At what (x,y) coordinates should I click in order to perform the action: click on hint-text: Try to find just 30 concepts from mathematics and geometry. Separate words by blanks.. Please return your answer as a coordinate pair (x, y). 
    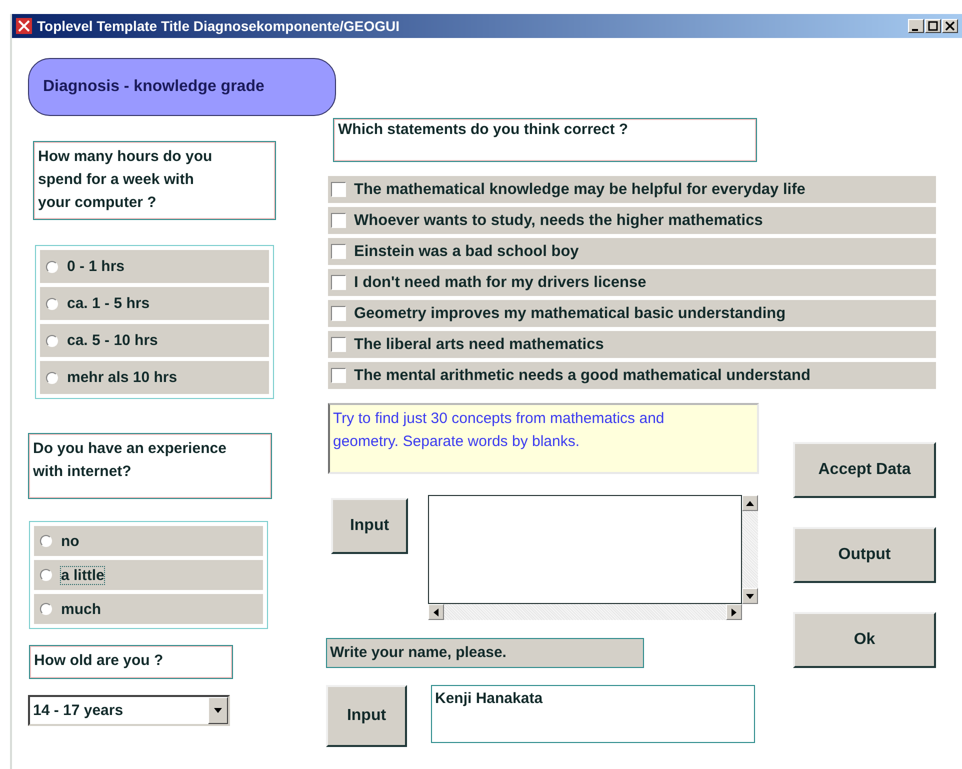
    Looking at the image, I should click on (543, 438).